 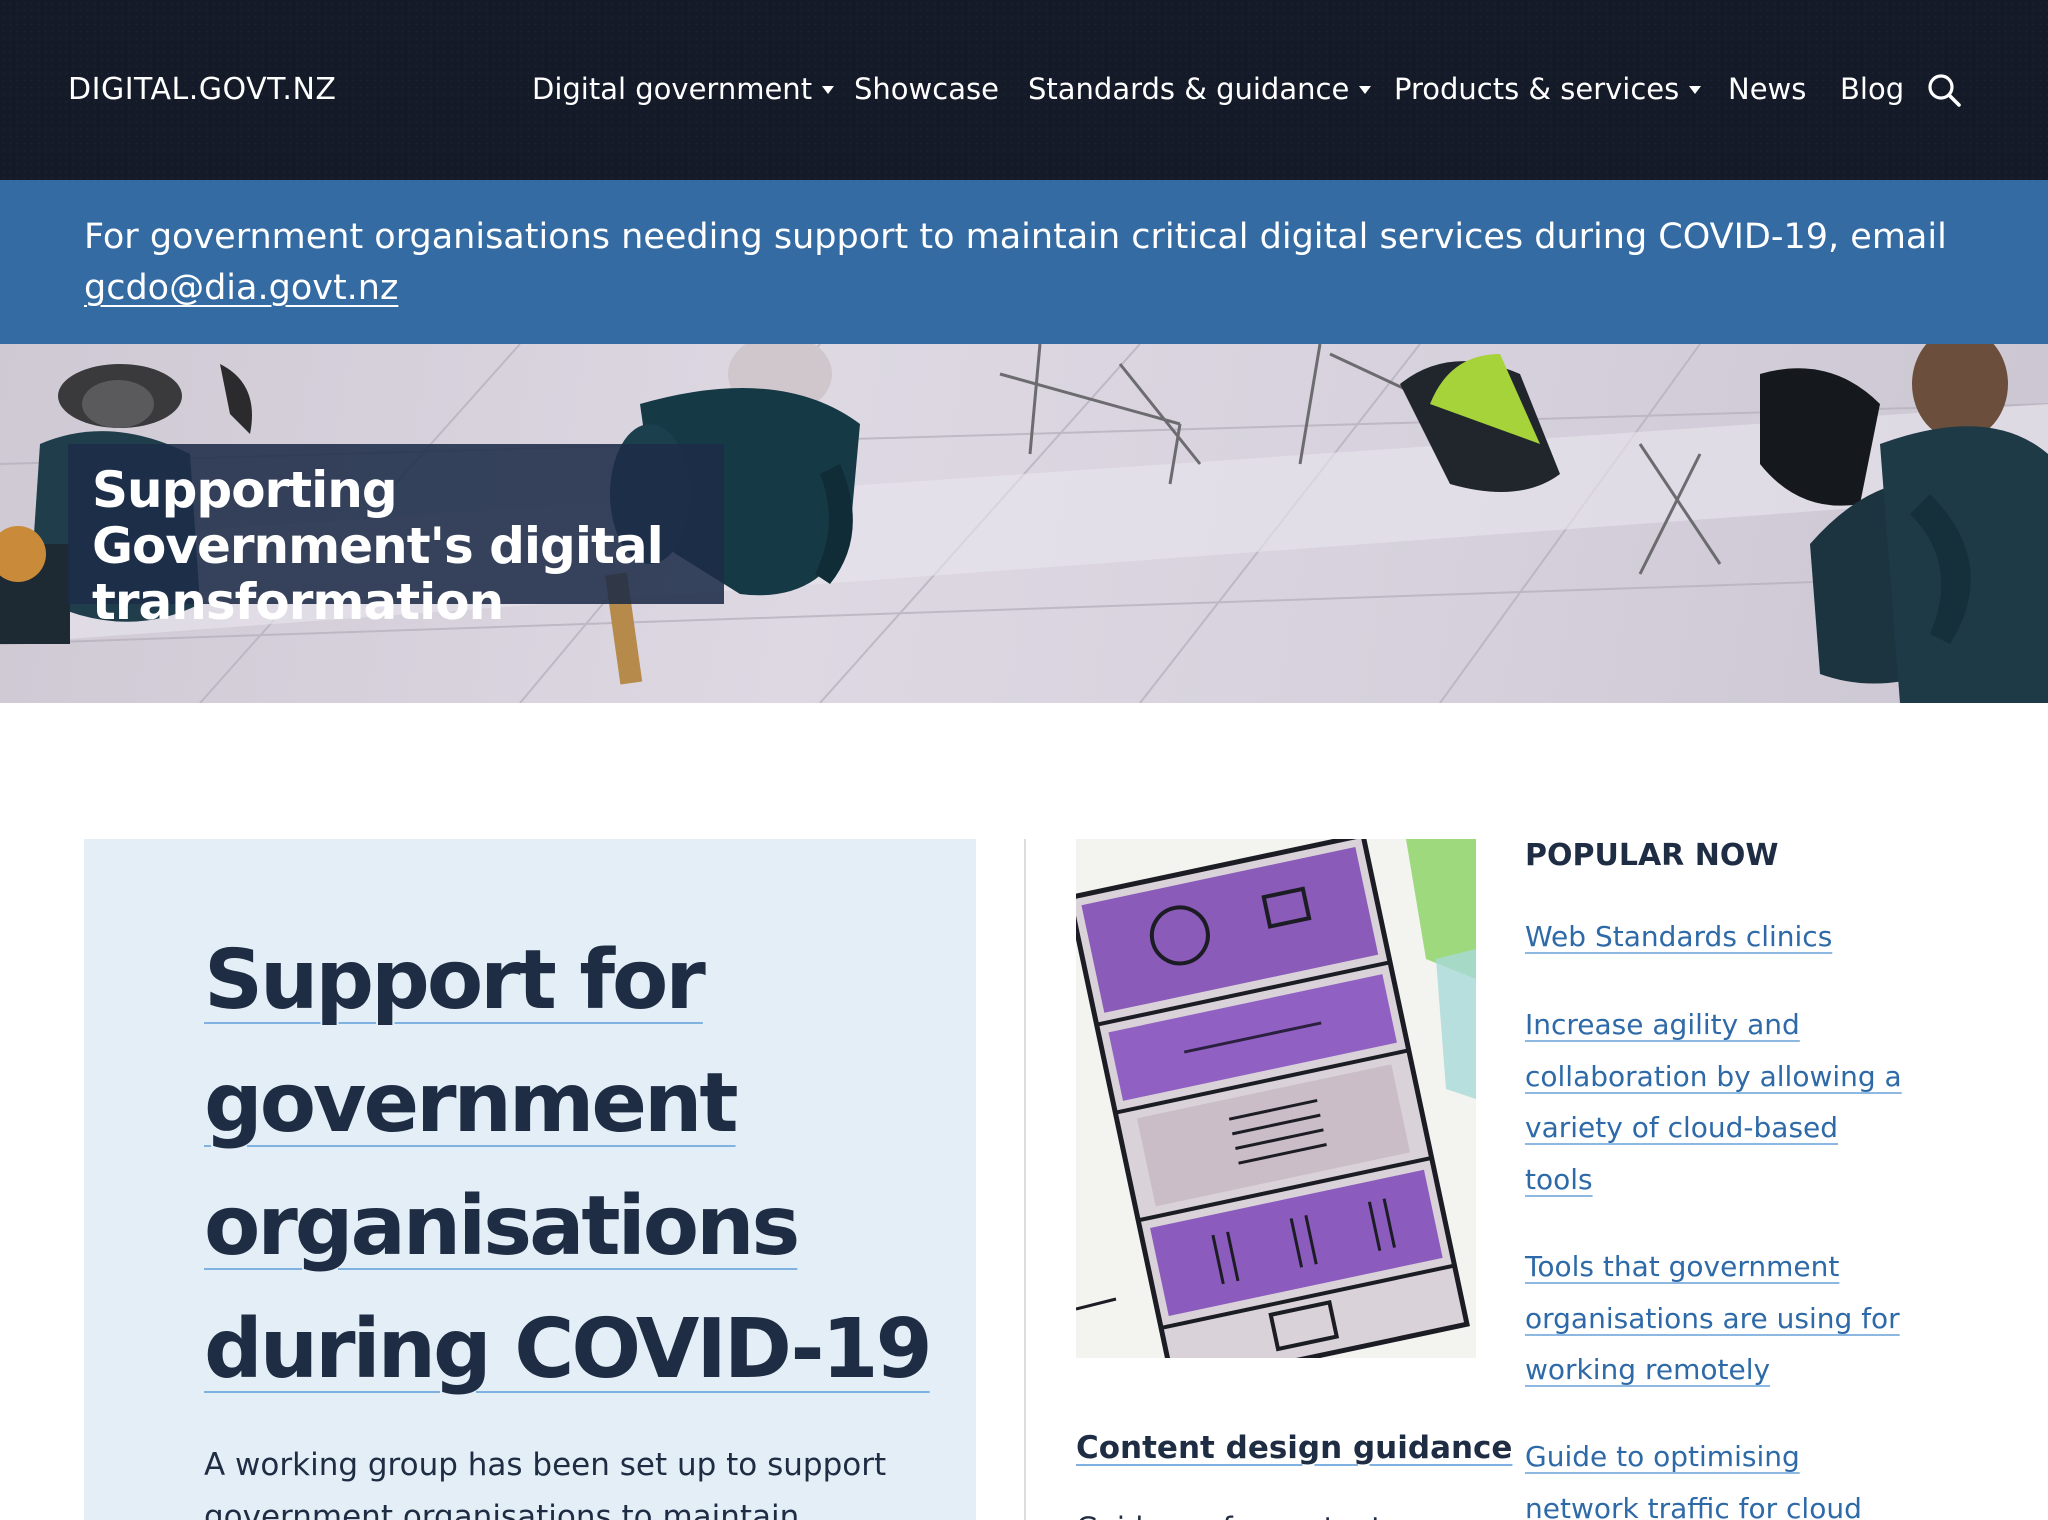 I want to click on nav-item-label: Blog, so click(x=1872, y=89).